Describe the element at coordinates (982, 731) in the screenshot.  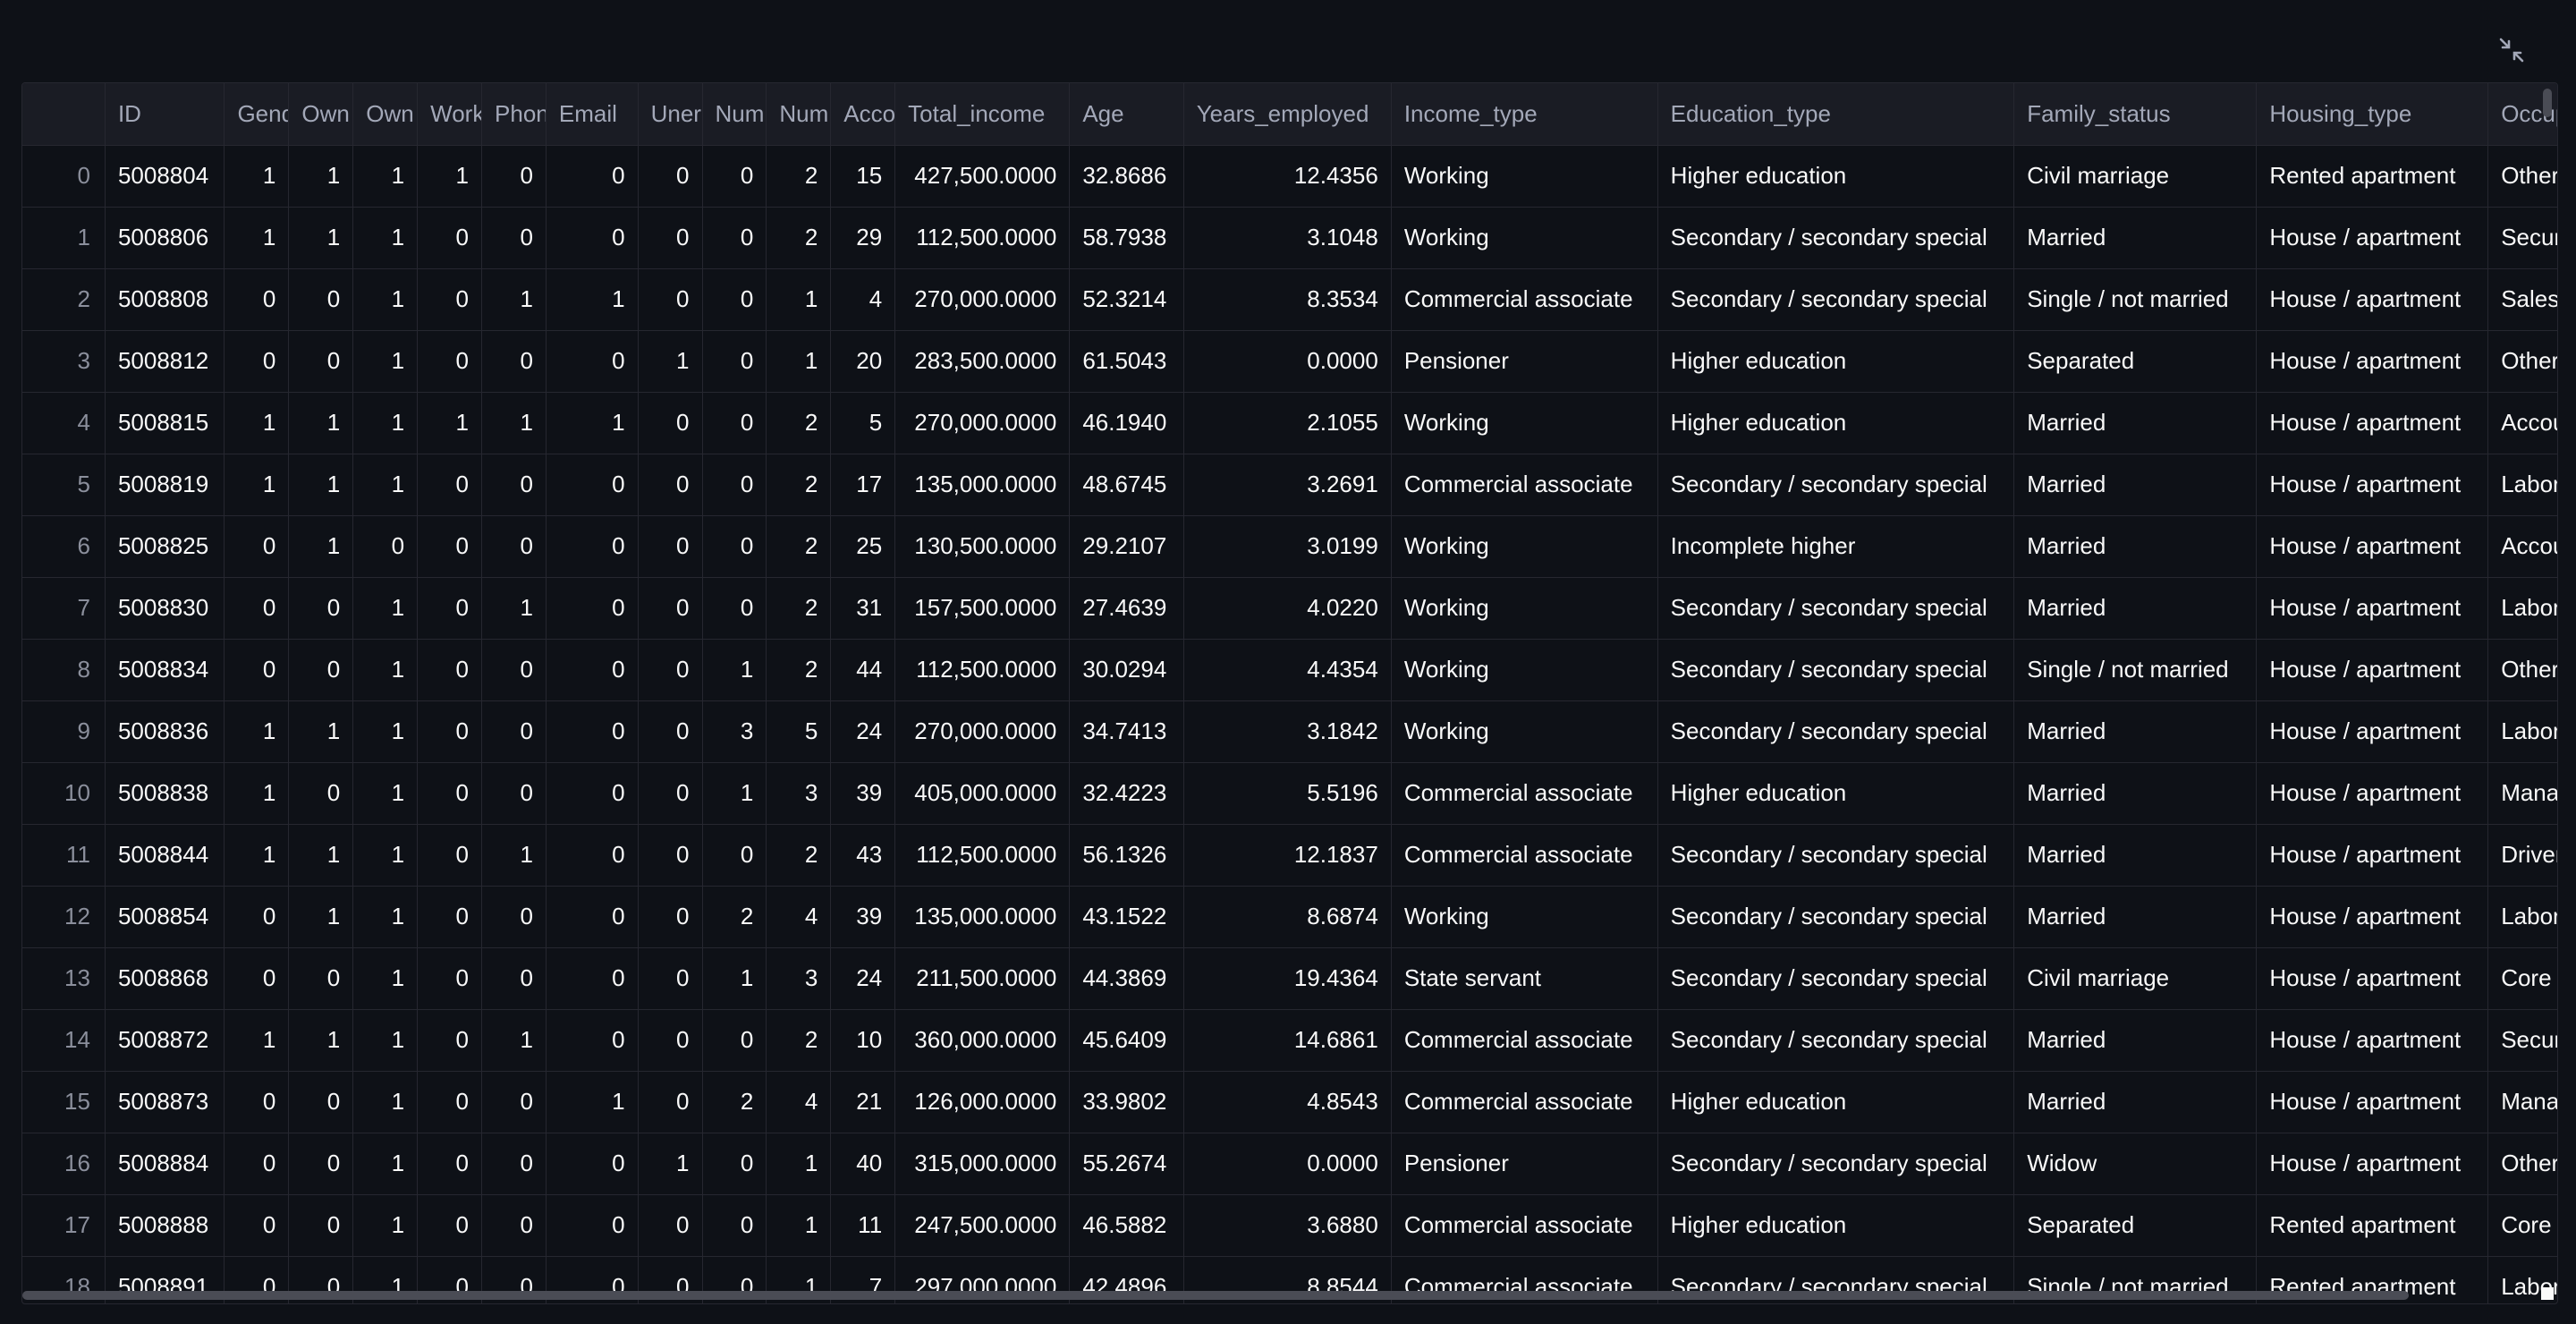
I see `table-cell: 270,000.0000` at that location.